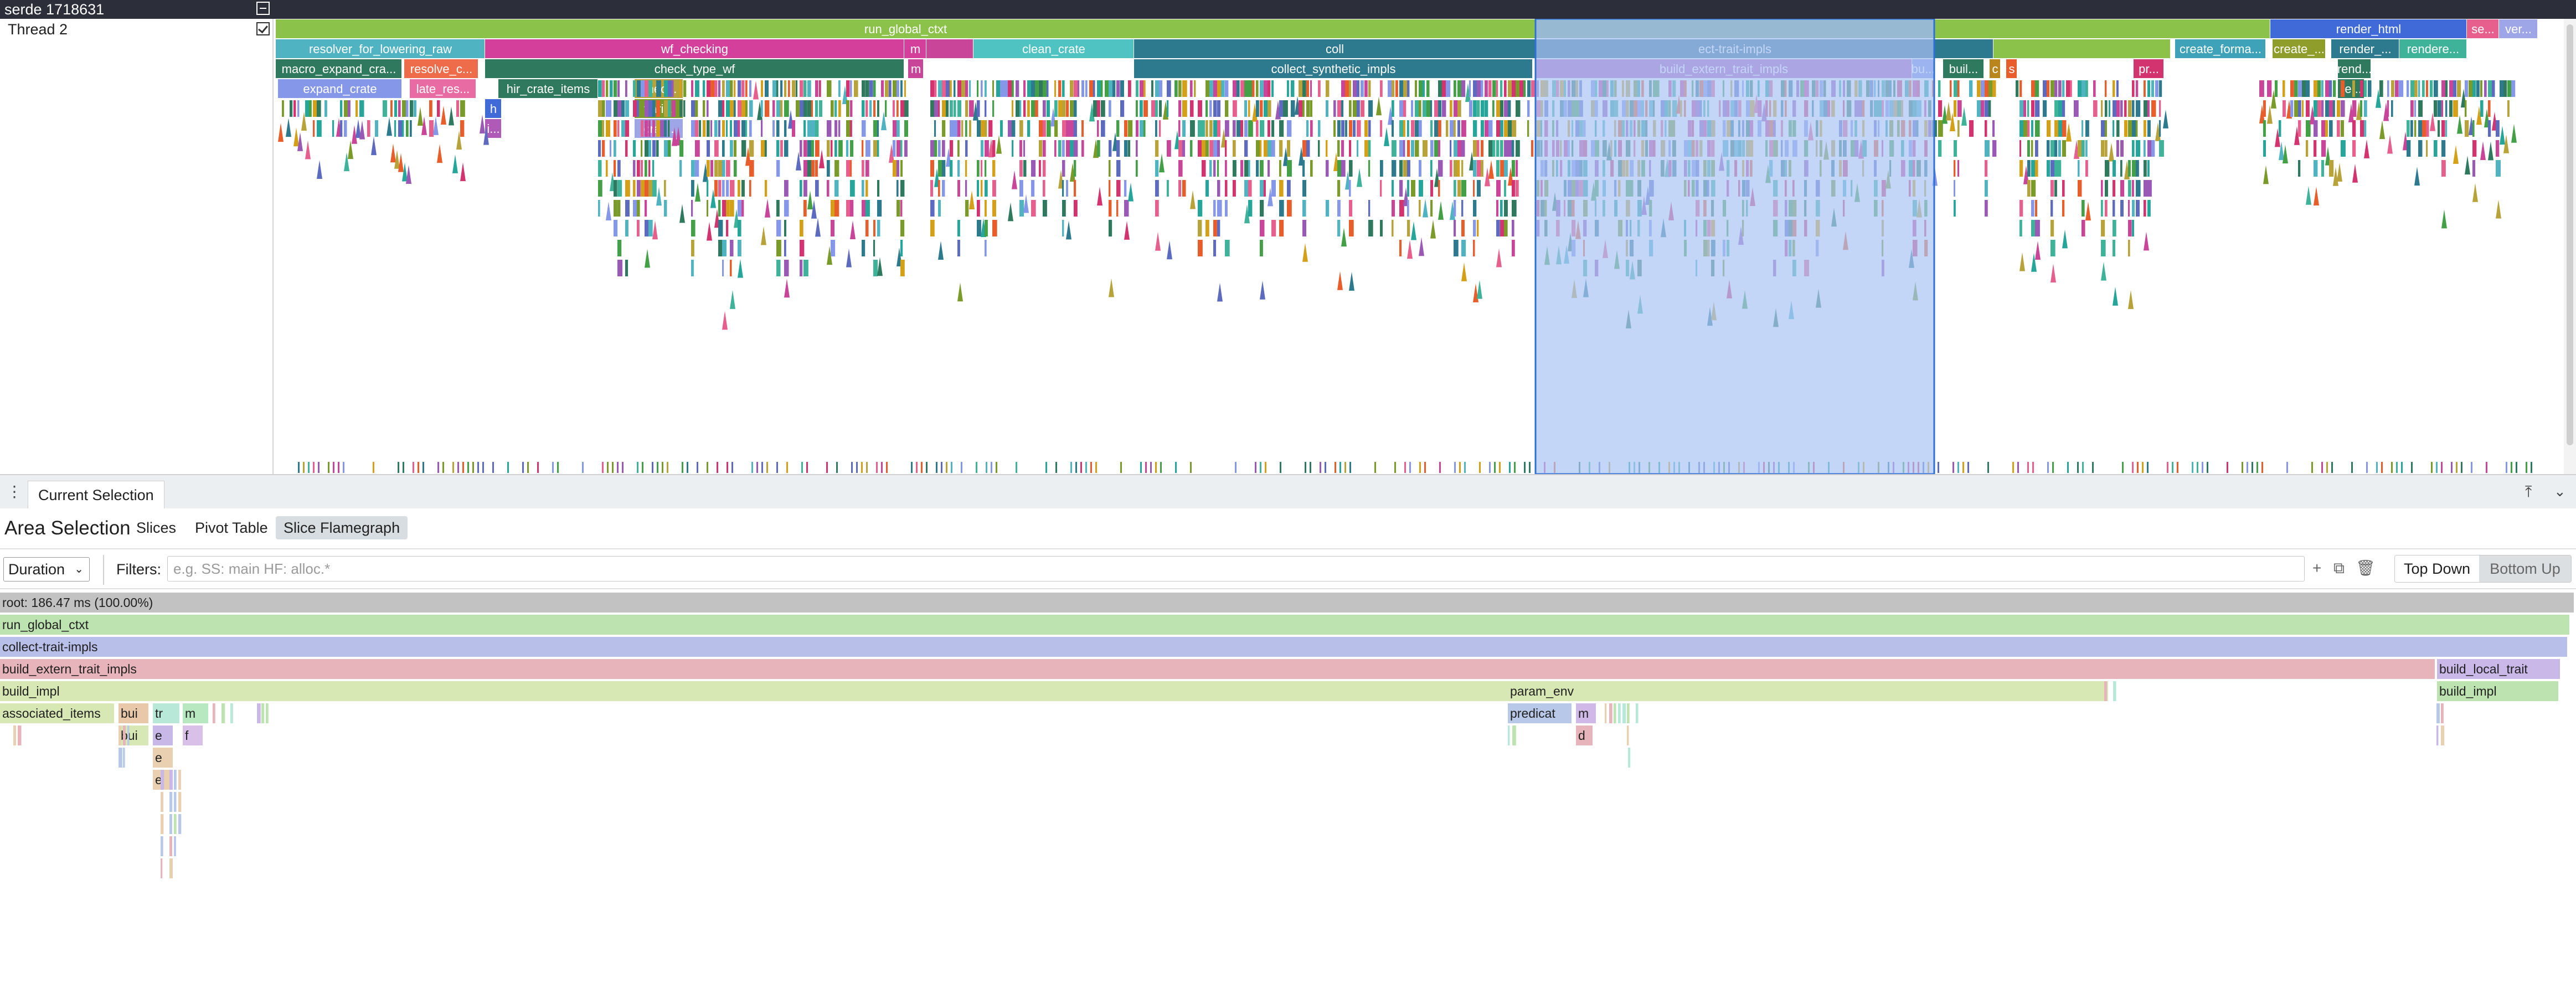 This screenshot has height=988, width=2576. I want to click on slice-label: hir_crate_items, so click(548, 89).